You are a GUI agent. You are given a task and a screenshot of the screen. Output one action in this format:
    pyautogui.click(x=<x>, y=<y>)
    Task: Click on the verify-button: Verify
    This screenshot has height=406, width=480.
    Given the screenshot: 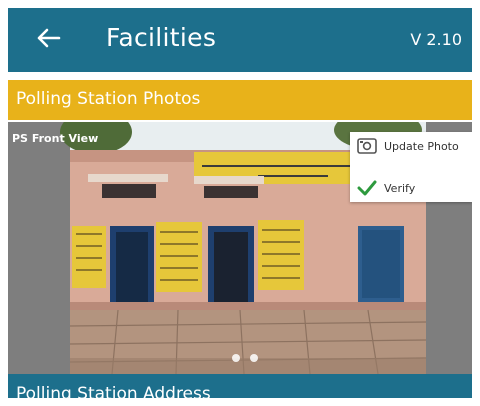 What is the action you would take?
    pyautogui.click(x=411, y=188)
    